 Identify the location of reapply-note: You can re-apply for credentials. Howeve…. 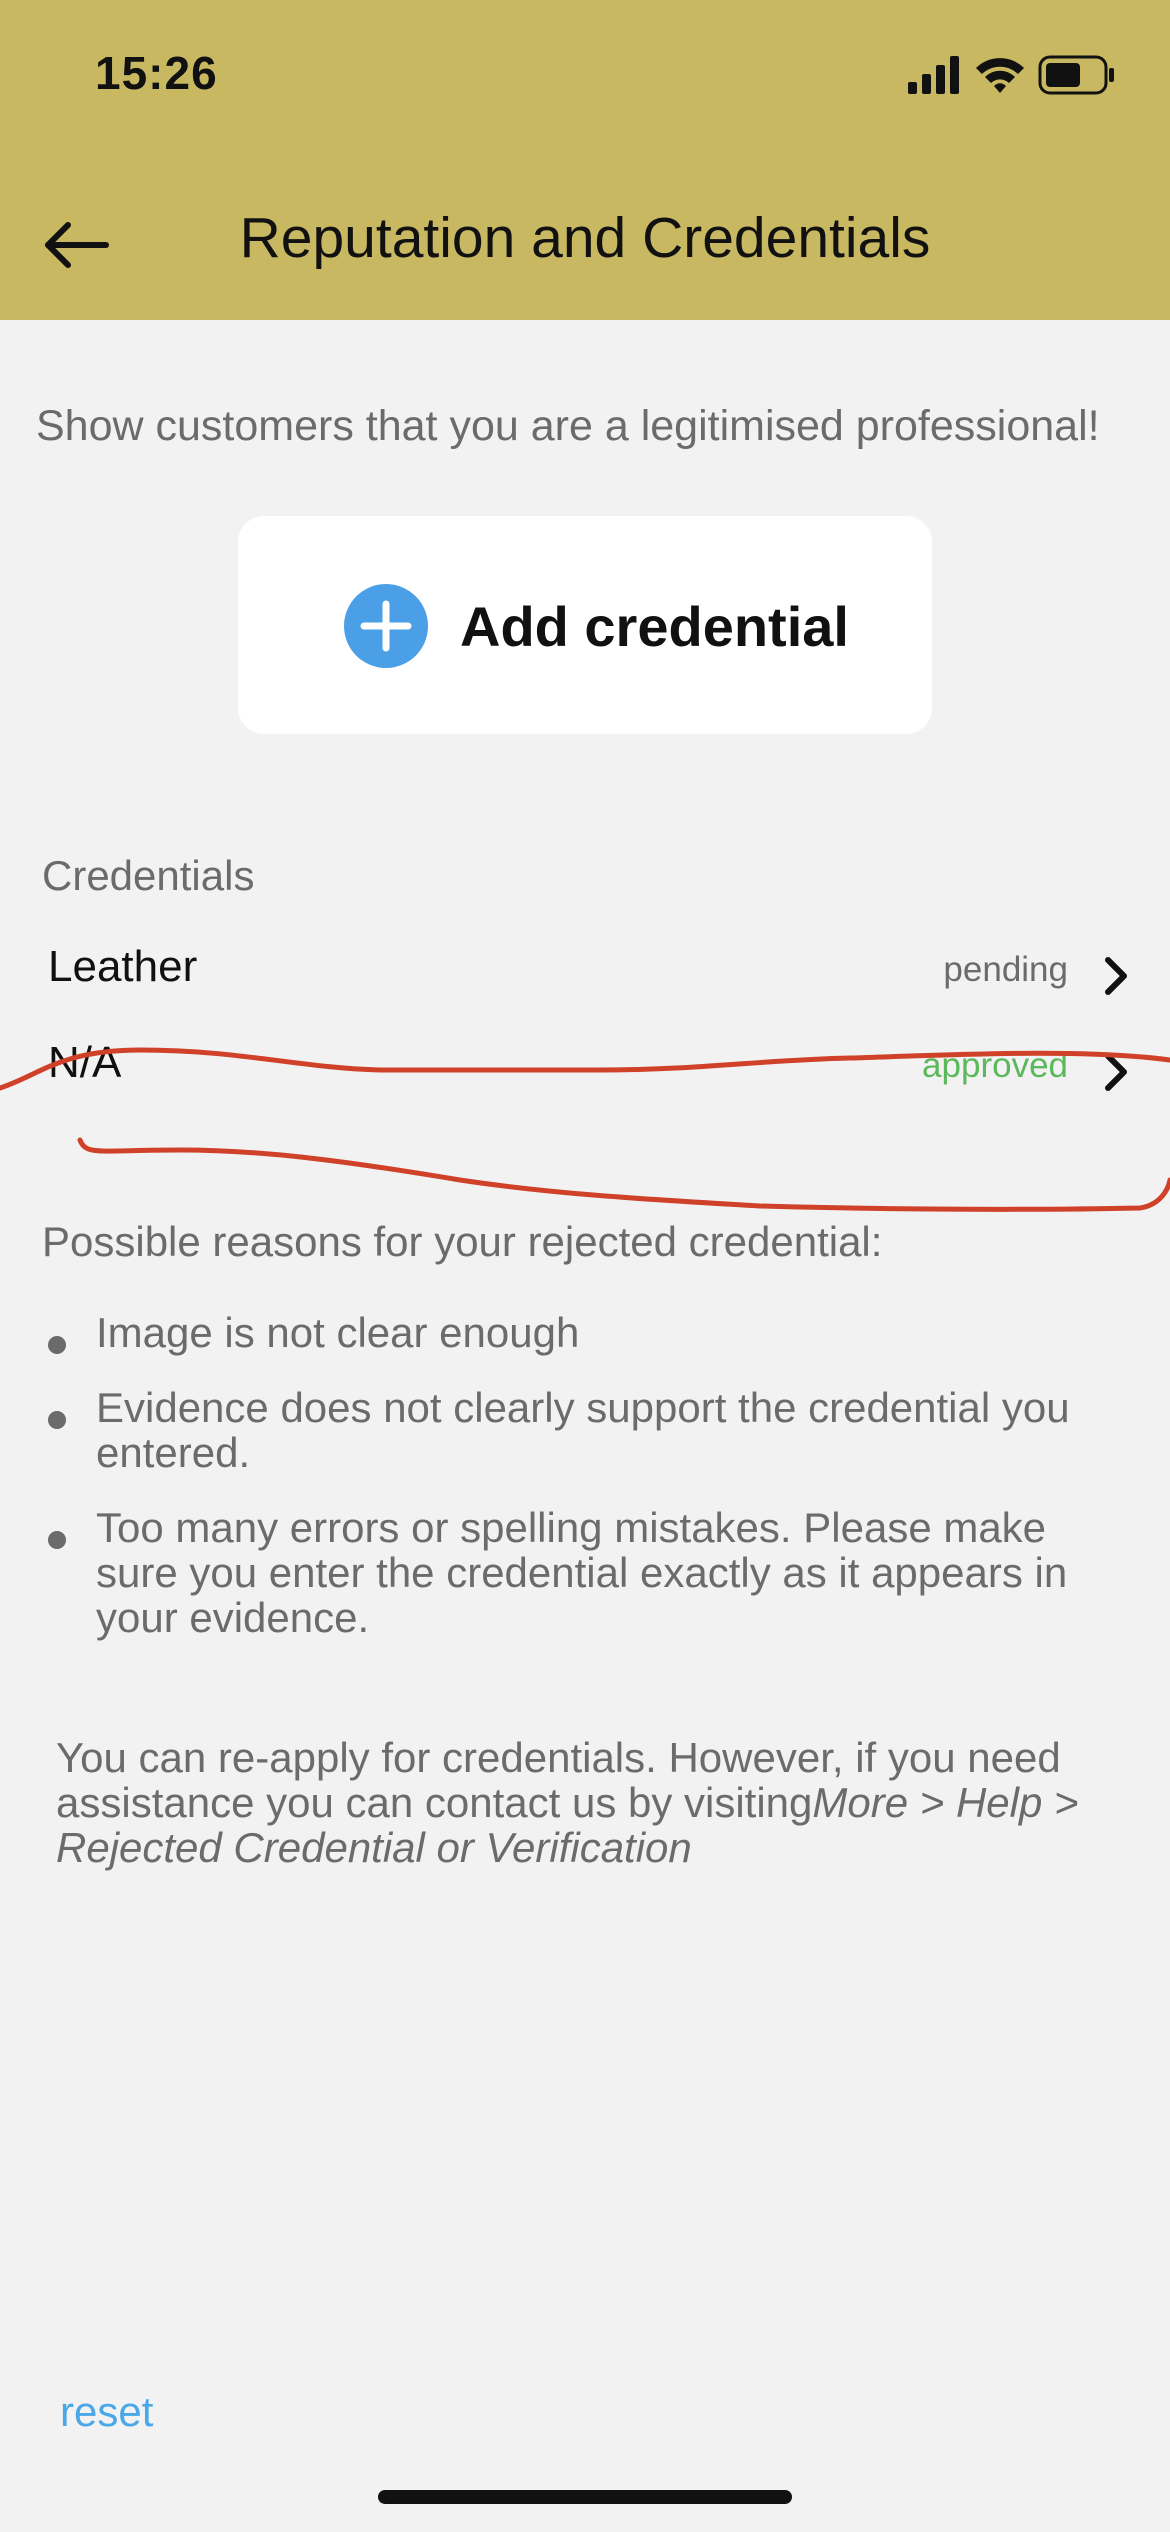
(567, 1802).